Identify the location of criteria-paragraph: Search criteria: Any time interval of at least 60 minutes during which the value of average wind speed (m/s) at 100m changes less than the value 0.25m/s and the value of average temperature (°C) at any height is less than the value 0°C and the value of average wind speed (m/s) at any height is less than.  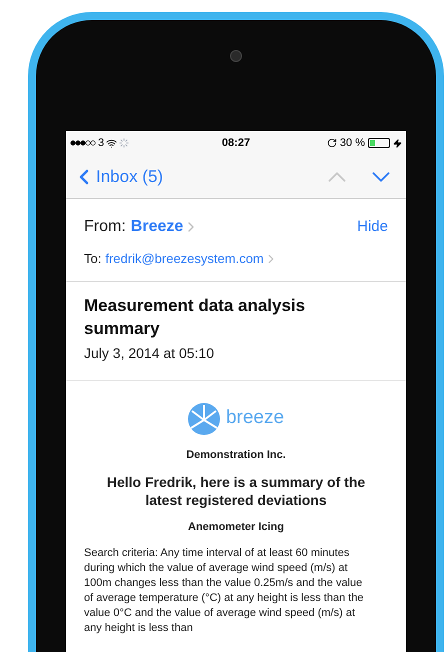
(224, 591).